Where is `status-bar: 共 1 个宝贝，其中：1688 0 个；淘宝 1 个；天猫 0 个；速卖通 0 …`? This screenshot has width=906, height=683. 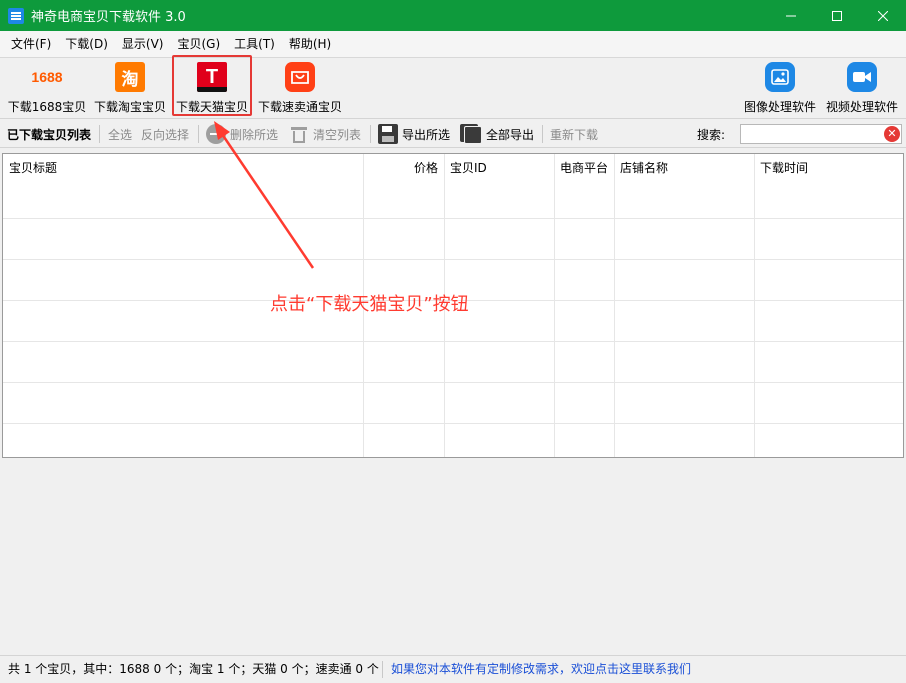 status-bar: 共 1 个宝贝，其中：1688 0 个；淘宝 1 个；天猫 0 个；速卖通 0 … is located at coordinates (453, 669).